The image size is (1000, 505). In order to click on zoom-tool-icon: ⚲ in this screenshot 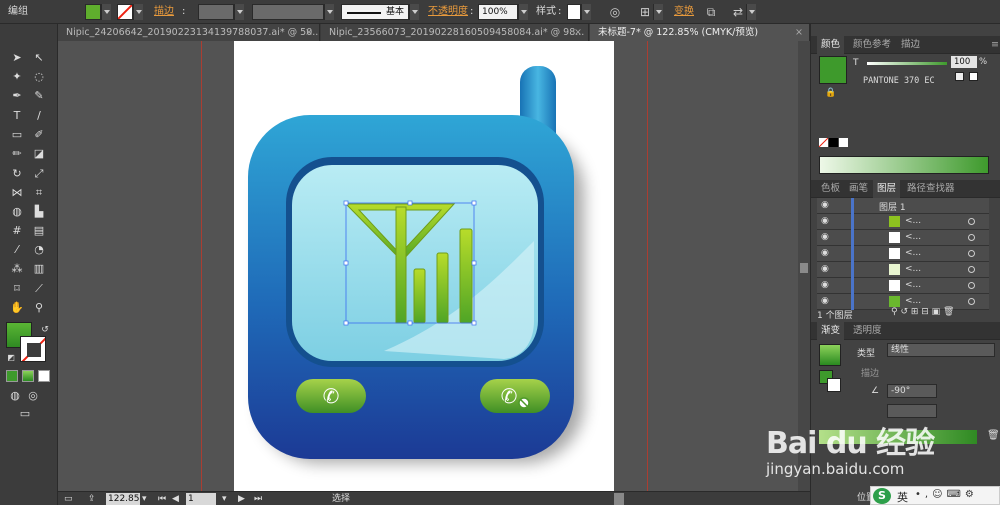, I will do `click(39, 308)`.